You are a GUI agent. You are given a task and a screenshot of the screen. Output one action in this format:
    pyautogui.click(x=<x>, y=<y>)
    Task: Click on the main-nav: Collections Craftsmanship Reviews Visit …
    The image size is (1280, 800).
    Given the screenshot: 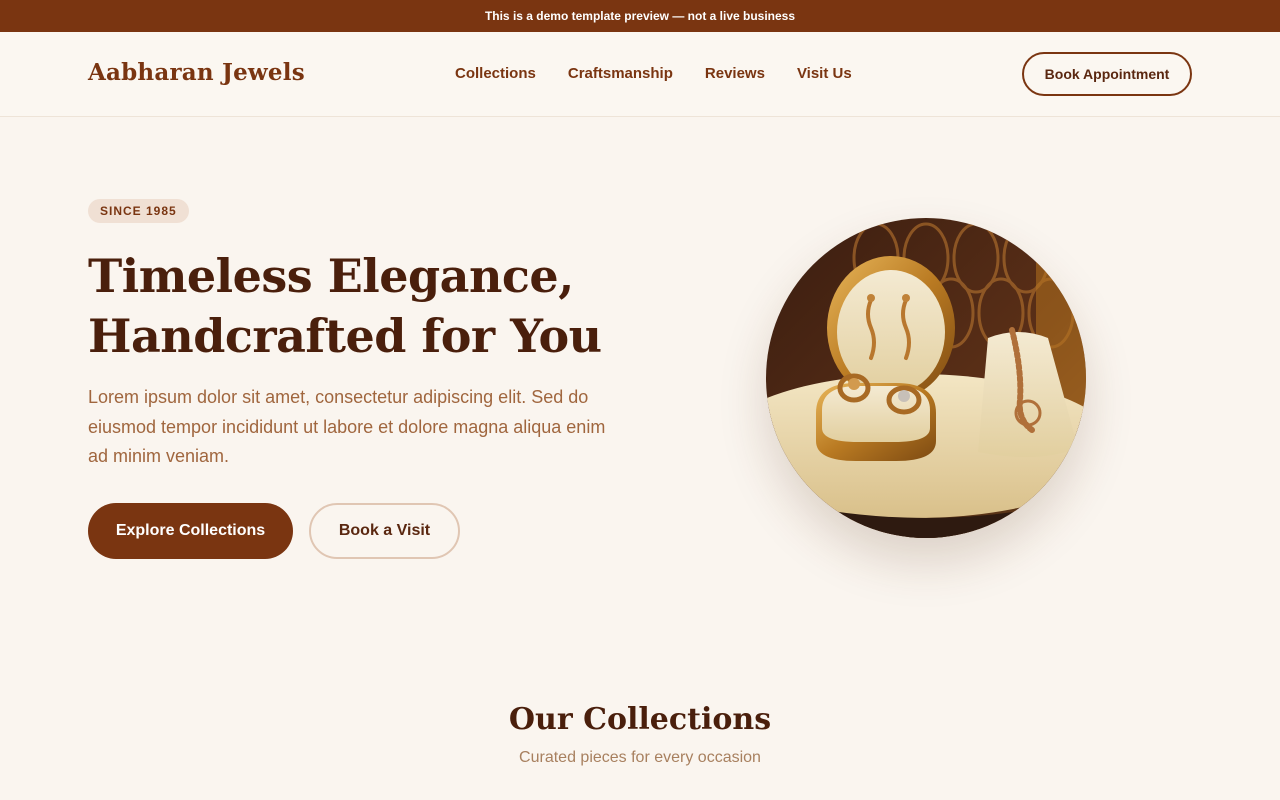 What is the action you would take?
    pyautogui.click(x=669, y=73)
    